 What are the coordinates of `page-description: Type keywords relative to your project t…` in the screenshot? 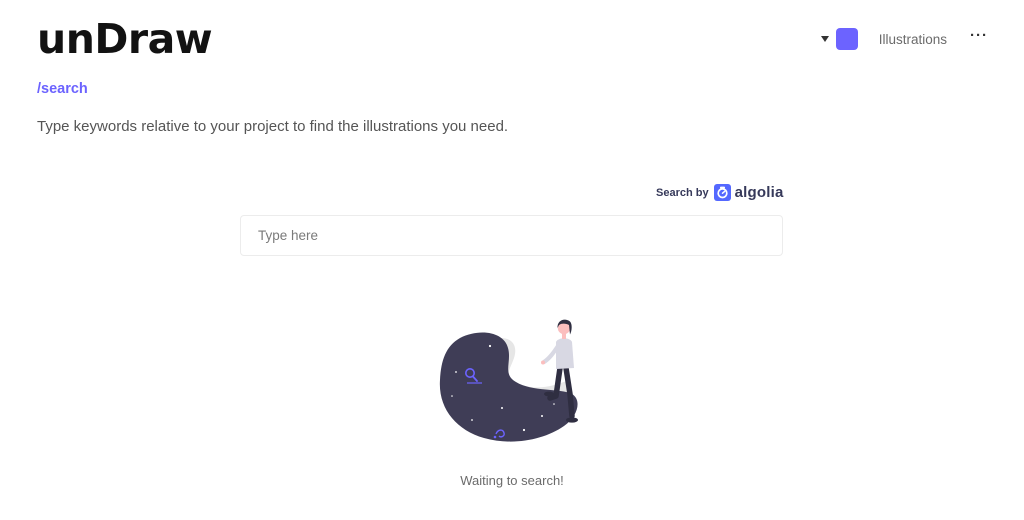 It's located at (273, 126).